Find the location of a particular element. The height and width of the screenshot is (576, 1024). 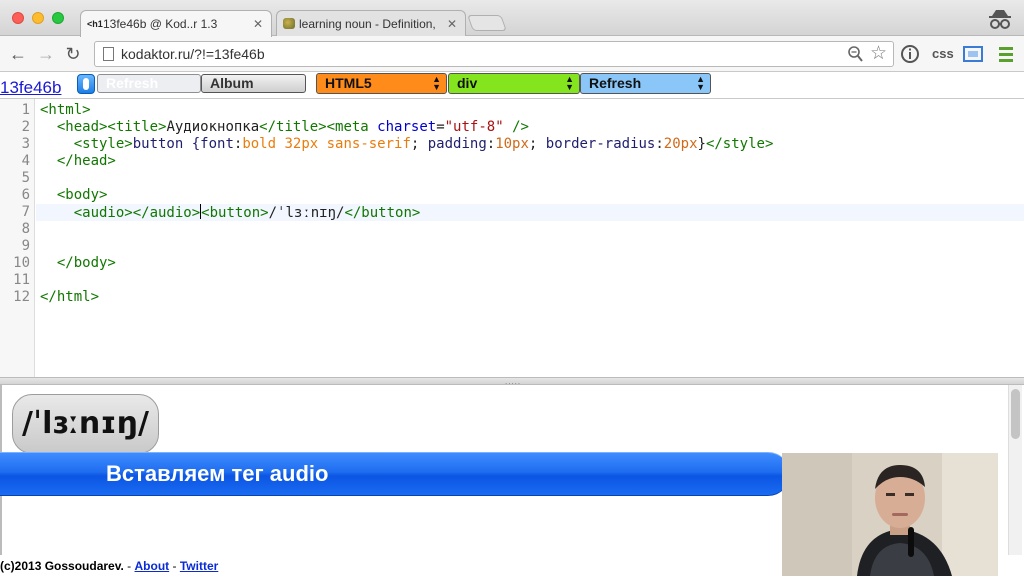

code-token: 10px is located at coordinates (512, 144).